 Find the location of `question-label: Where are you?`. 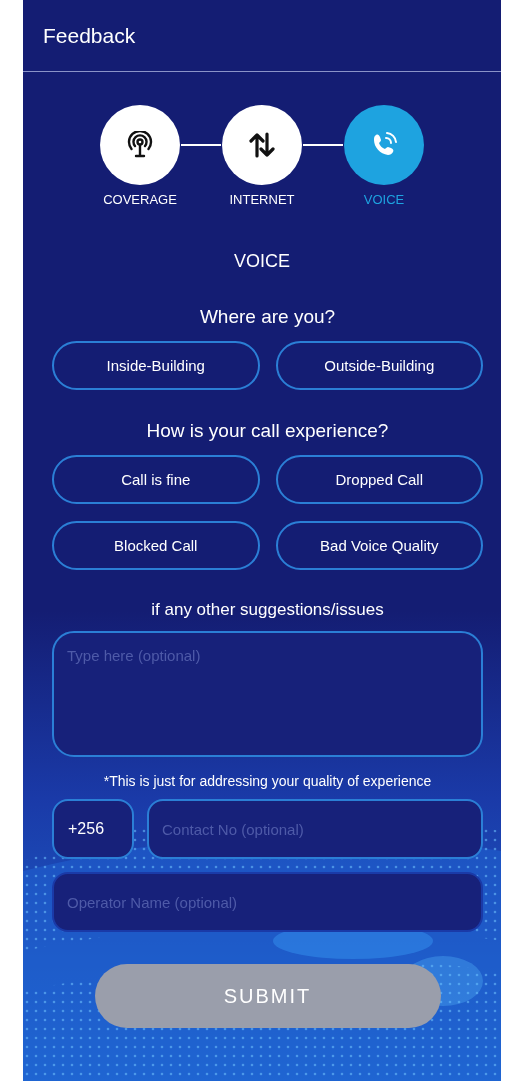

question-label: Where are you? is located at coordinates (267, 317).